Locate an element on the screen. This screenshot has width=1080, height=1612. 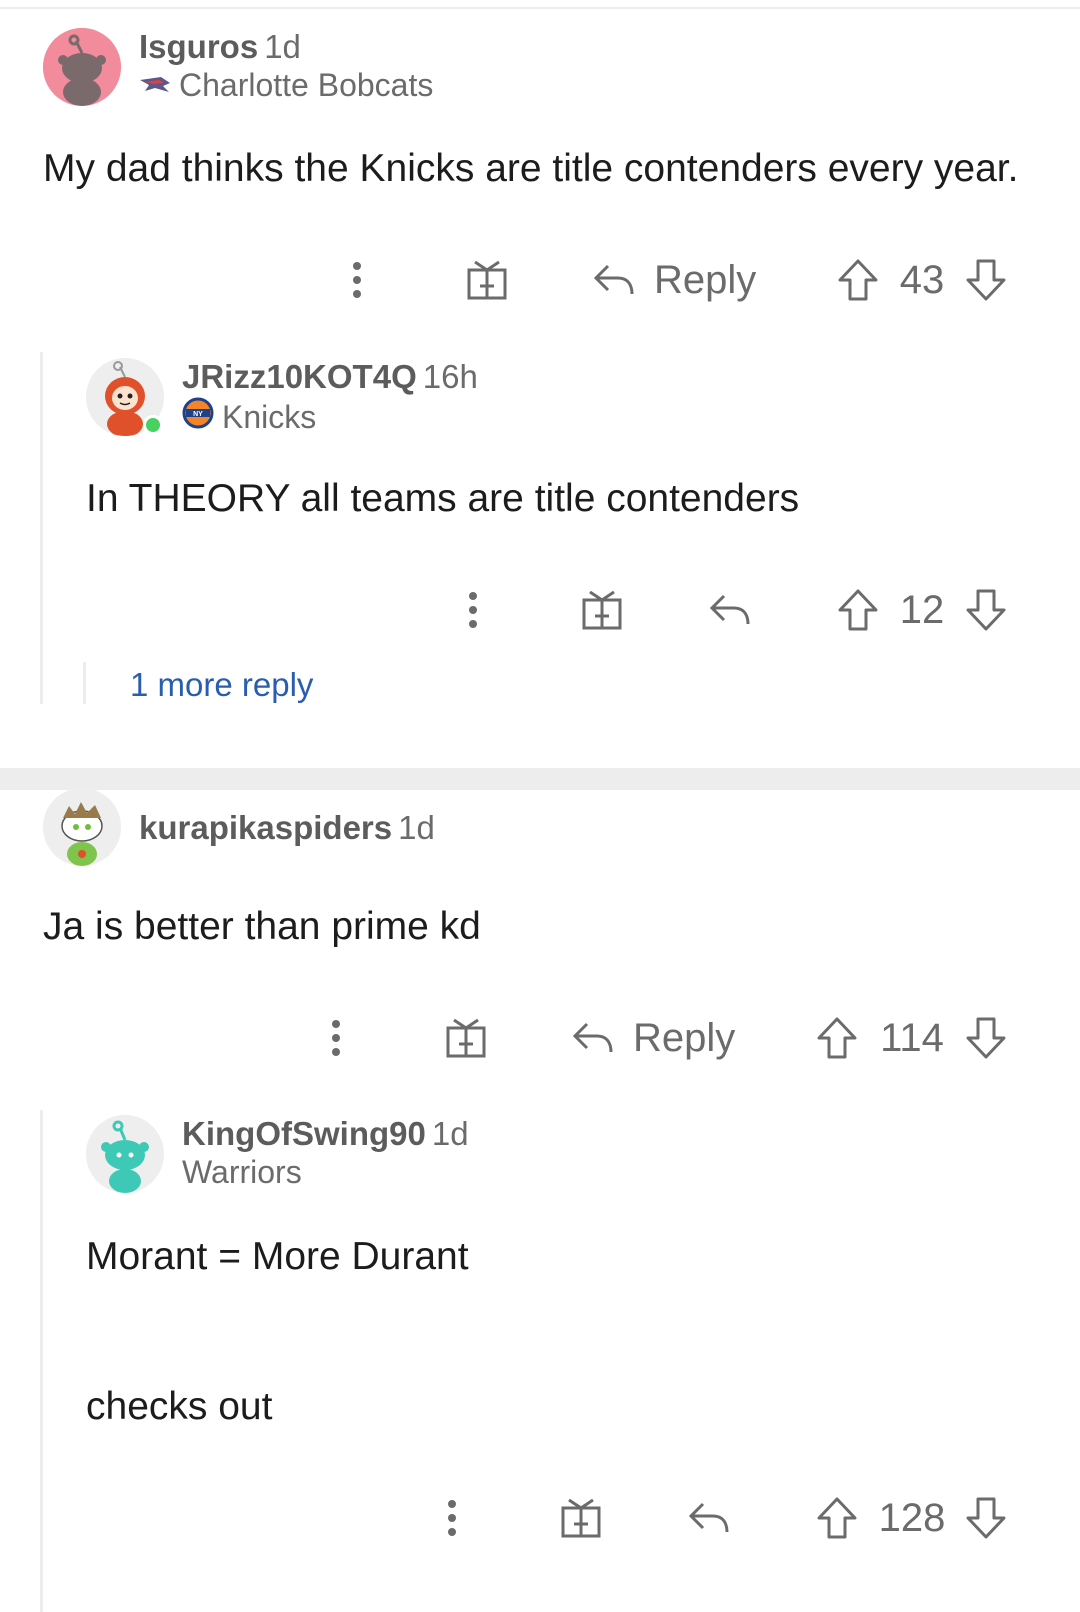
bobcats-logo-icon is located at coordinates (155, 85).